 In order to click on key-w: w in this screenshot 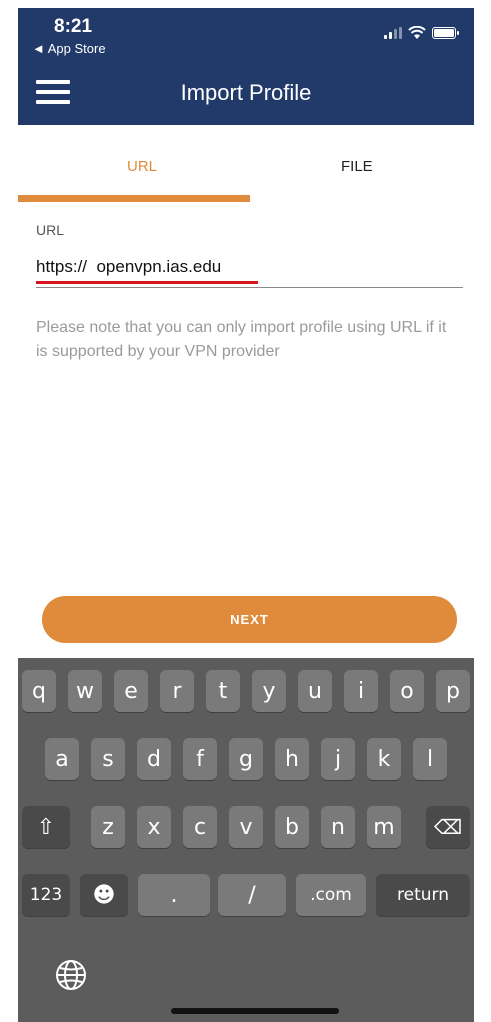, I will do `click(85, 691)`.